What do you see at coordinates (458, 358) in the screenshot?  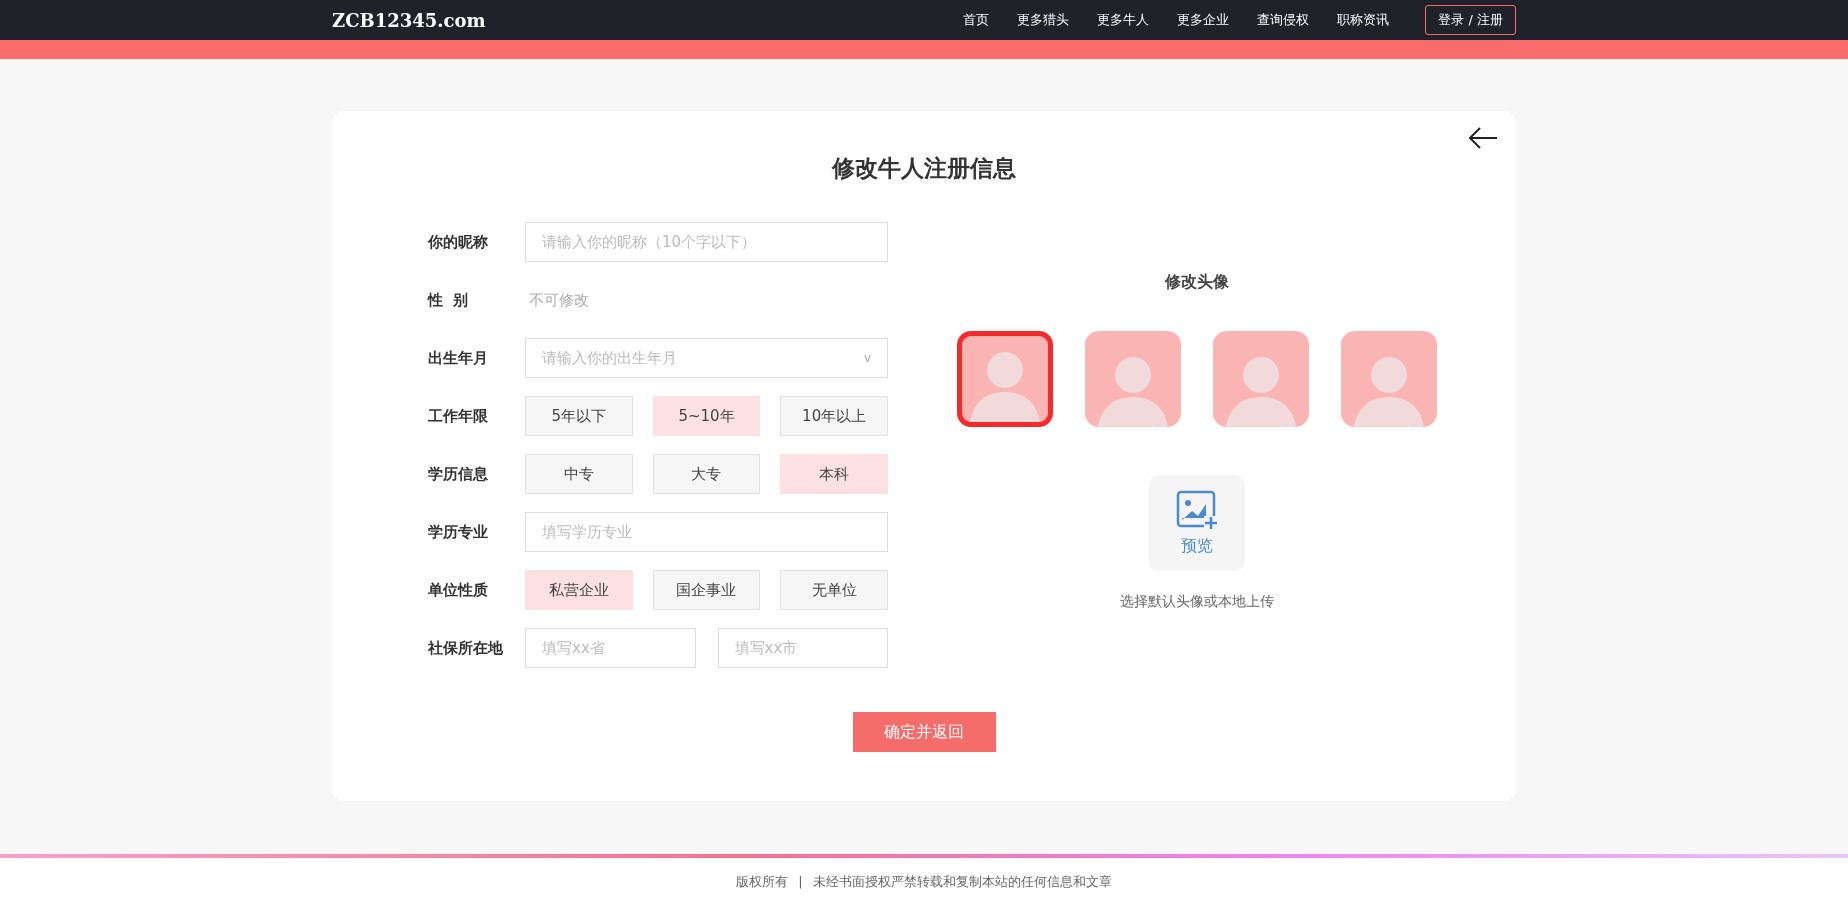 I see `field-label: 出生年月` at bounding box center [458, 358].